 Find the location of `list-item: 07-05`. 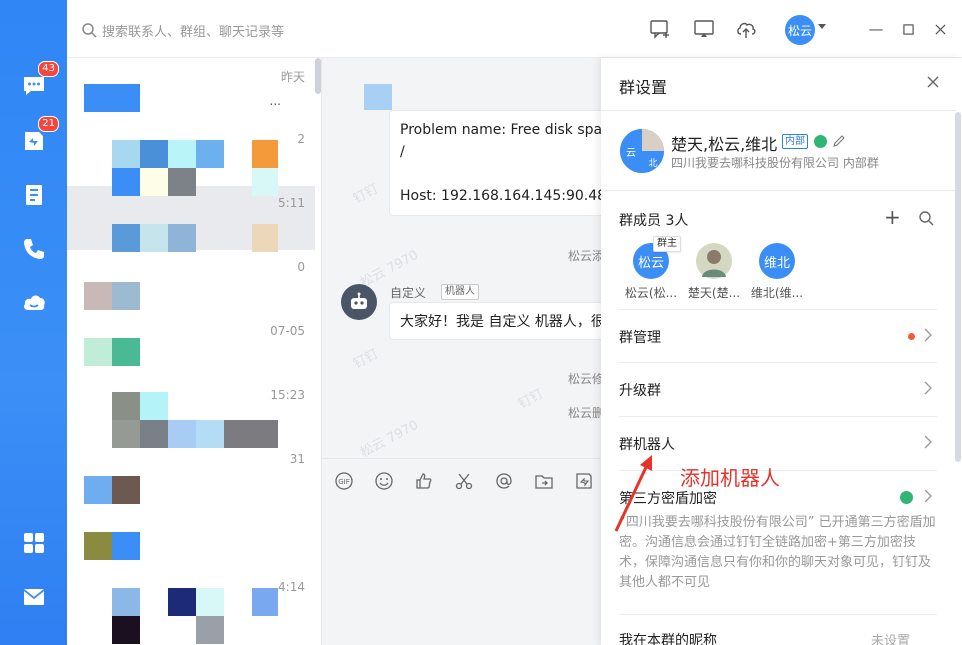

list-item: 07-05 is located at coordinates (191, 346).